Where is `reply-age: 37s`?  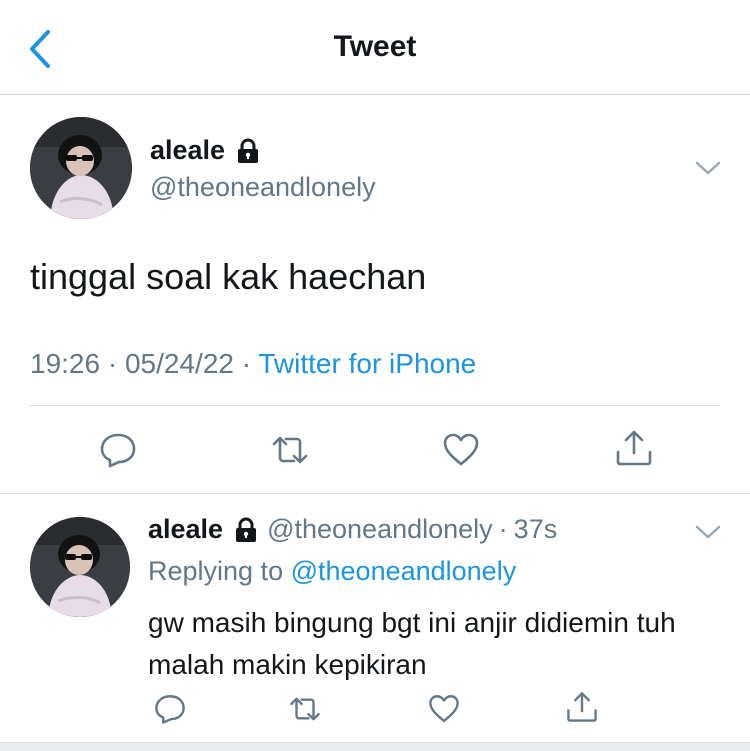
reply-age: 37s is located at coordinates (535, 529).